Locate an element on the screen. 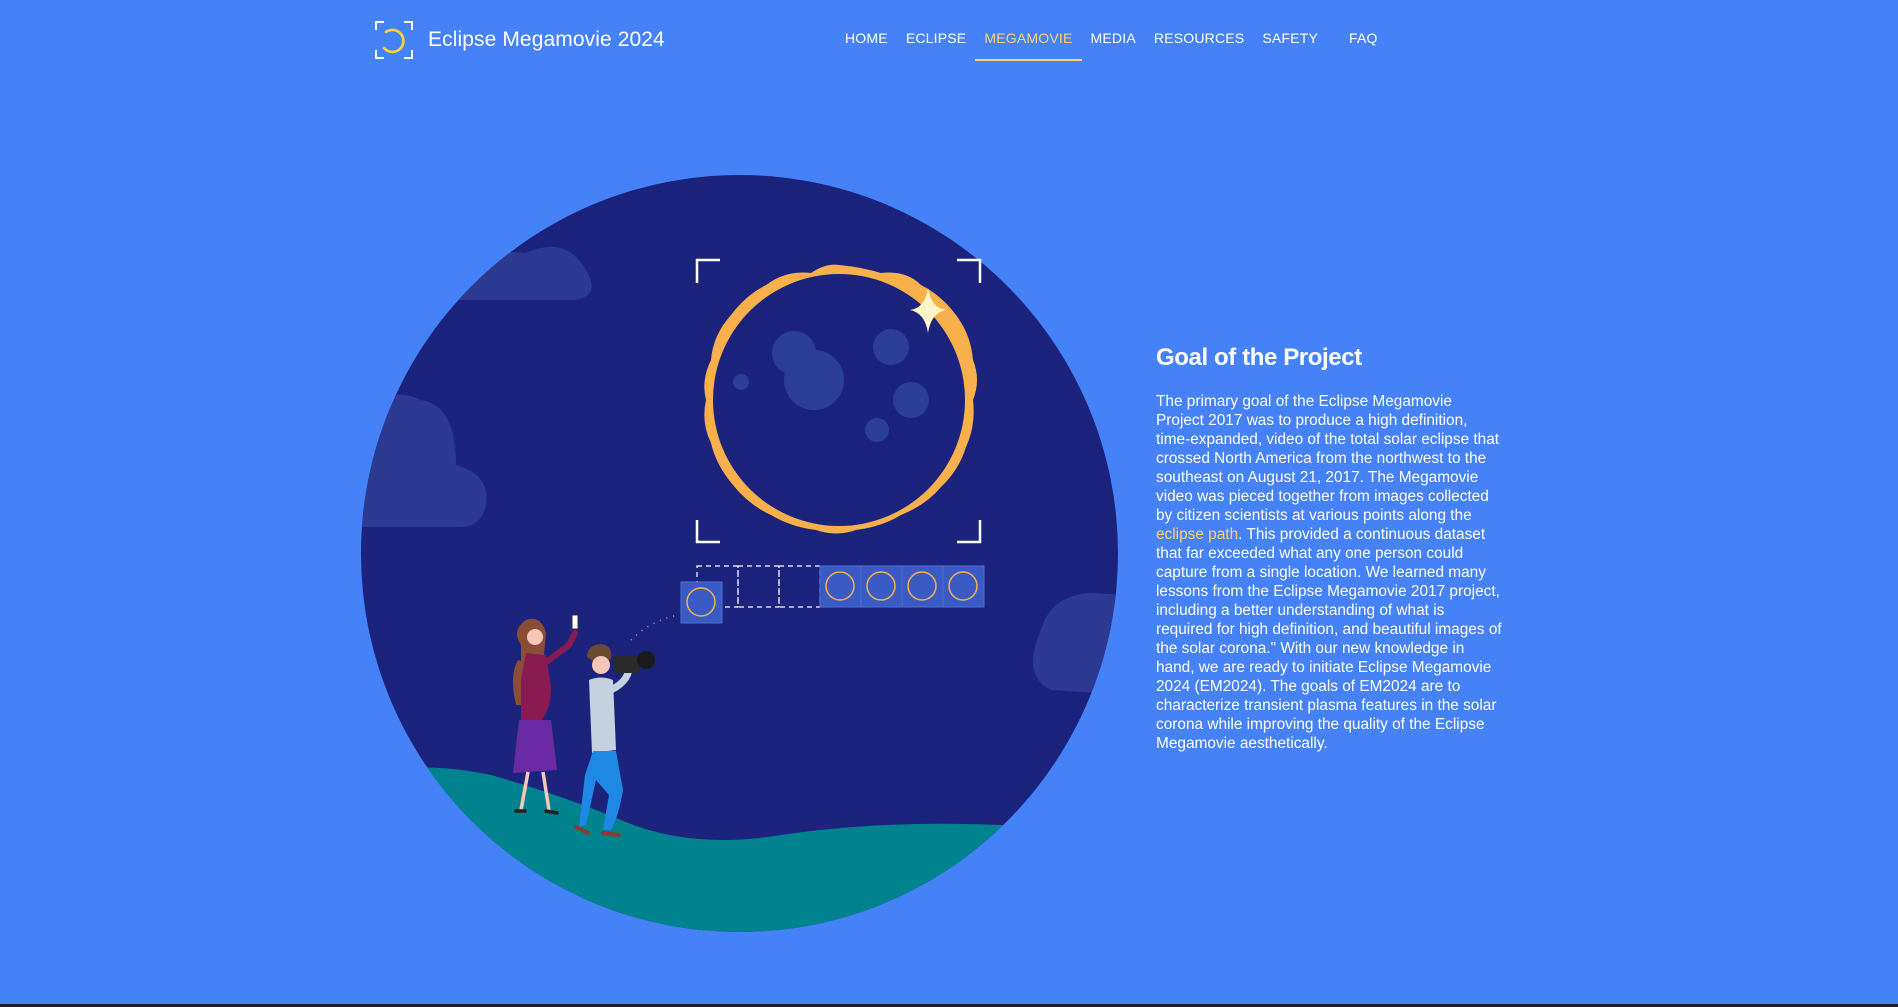  nav-resources: RESOURCES is located at coordinates (1199, 23).